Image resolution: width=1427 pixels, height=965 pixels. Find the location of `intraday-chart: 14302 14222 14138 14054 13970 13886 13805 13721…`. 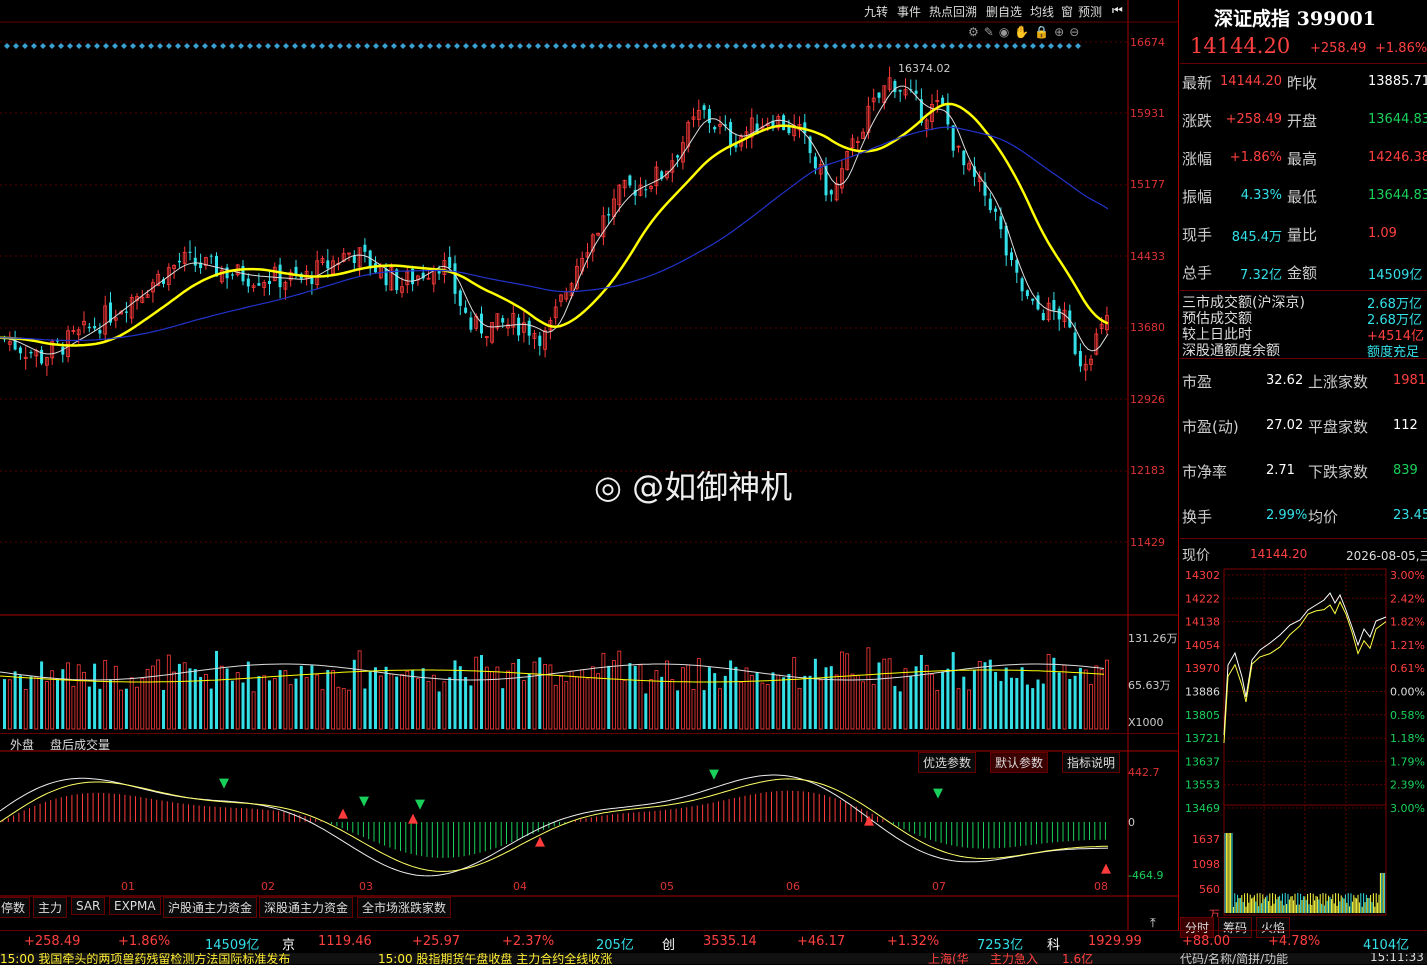

intraday-chart: 14302 14222 14138 14054 13970 13886 13805 13721… is located at coordinates (1303, 741).